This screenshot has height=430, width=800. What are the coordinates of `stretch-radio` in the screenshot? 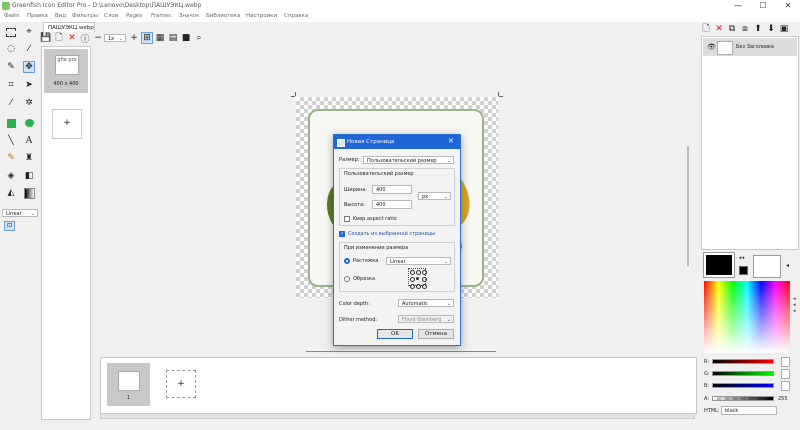 It's located at (347, 261).